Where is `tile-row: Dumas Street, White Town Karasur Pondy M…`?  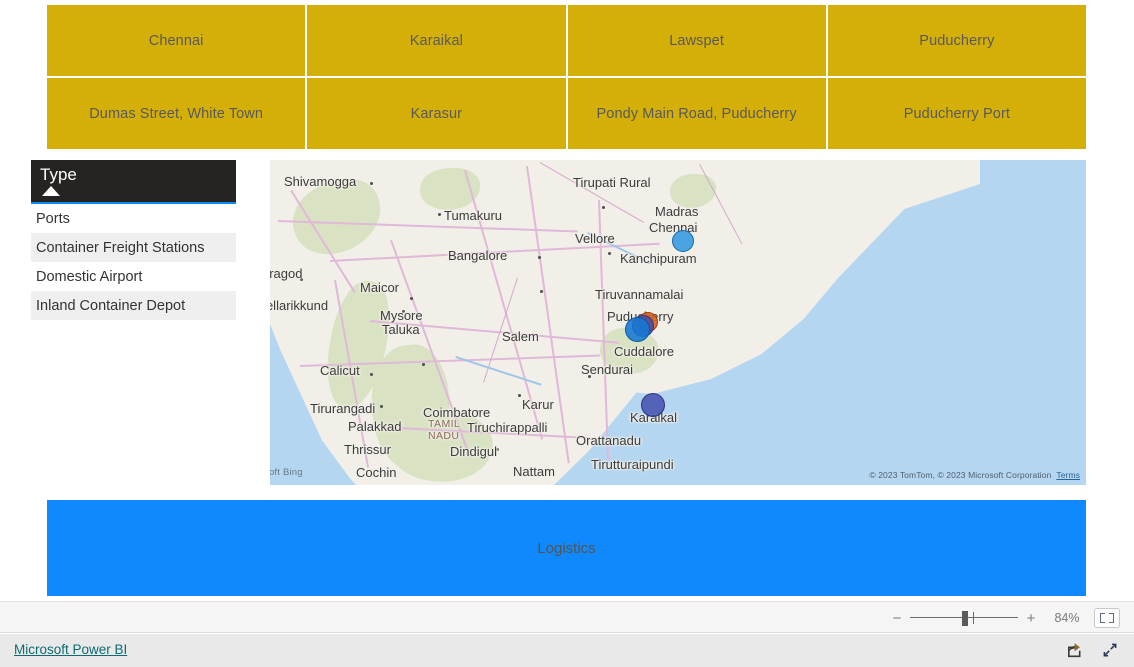 tile-row: Dumas Street, White Town Karasur Pondy M… is located at coordinates (566, 113).